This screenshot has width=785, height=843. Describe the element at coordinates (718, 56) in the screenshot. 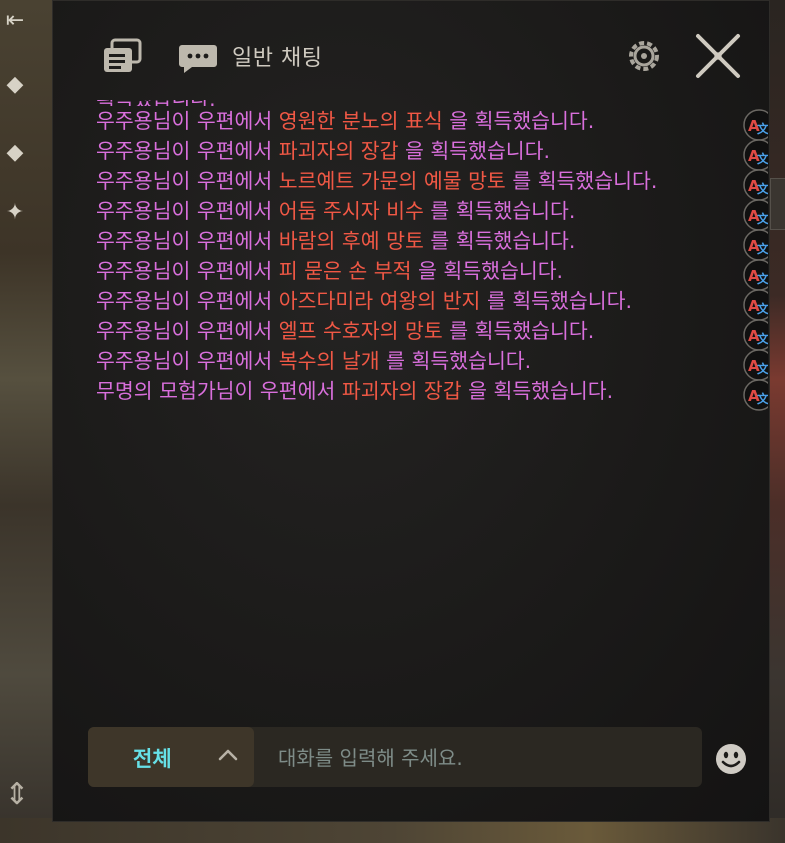

I see `close-icon` at that location.